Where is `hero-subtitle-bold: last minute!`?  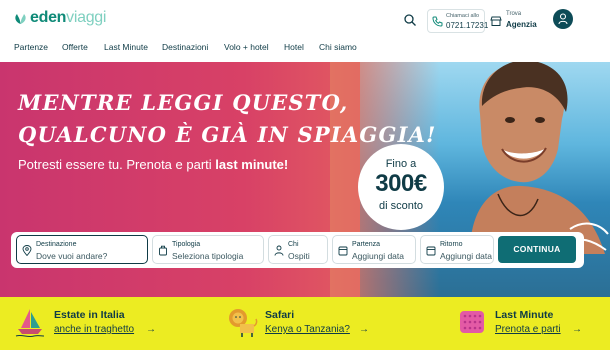
hero-subtitle-bold: last minute! is located at coordinates (252, 164).